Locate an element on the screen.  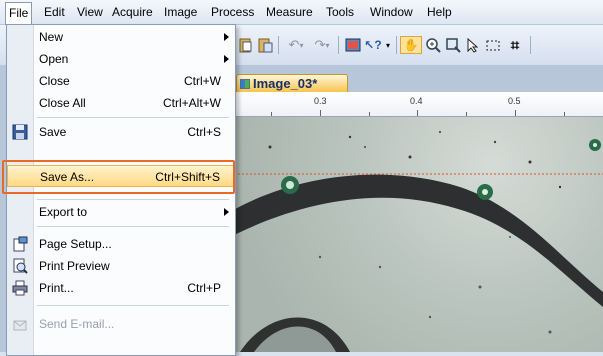
zoom-window-icon is located at coordinates (453, 45).